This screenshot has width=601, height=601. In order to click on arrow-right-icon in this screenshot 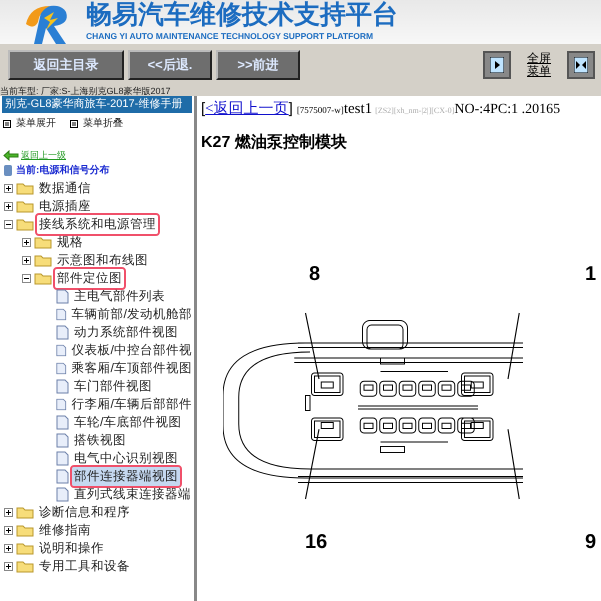, I will do `click(497, 65)`.